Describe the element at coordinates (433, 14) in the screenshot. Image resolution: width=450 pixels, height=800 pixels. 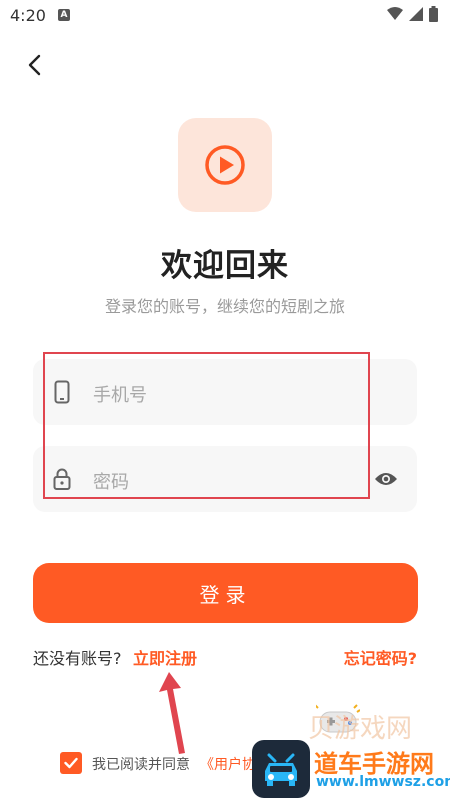
I see `battery-icon` at that location.